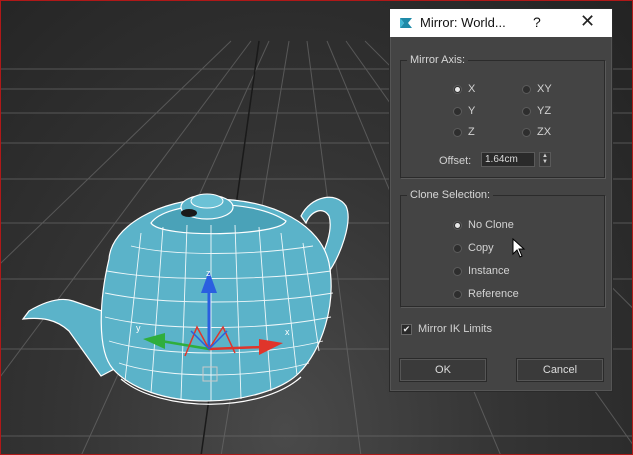  What do you see at coordinates (464, 89) in the screenshot?
I see `radio-axis-x: X` at bounding box center [464, 89].